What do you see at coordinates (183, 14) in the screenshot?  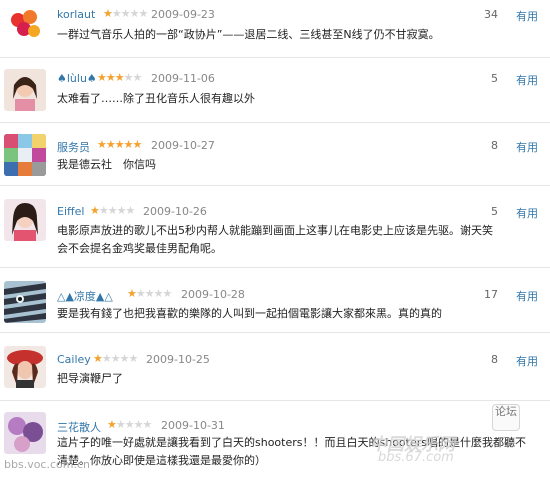 I see `comment-date: 2009-09-23` at bounding box center [183, 14].